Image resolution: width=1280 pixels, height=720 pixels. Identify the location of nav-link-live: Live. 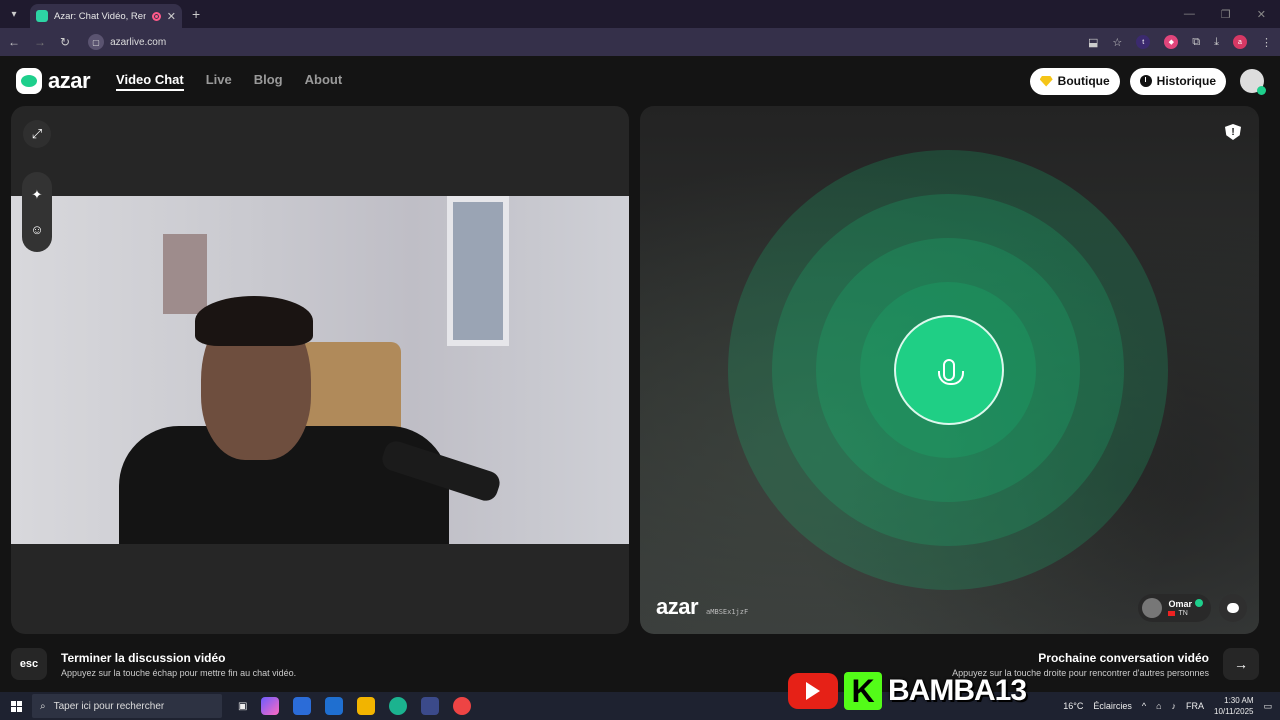
(219, 81).